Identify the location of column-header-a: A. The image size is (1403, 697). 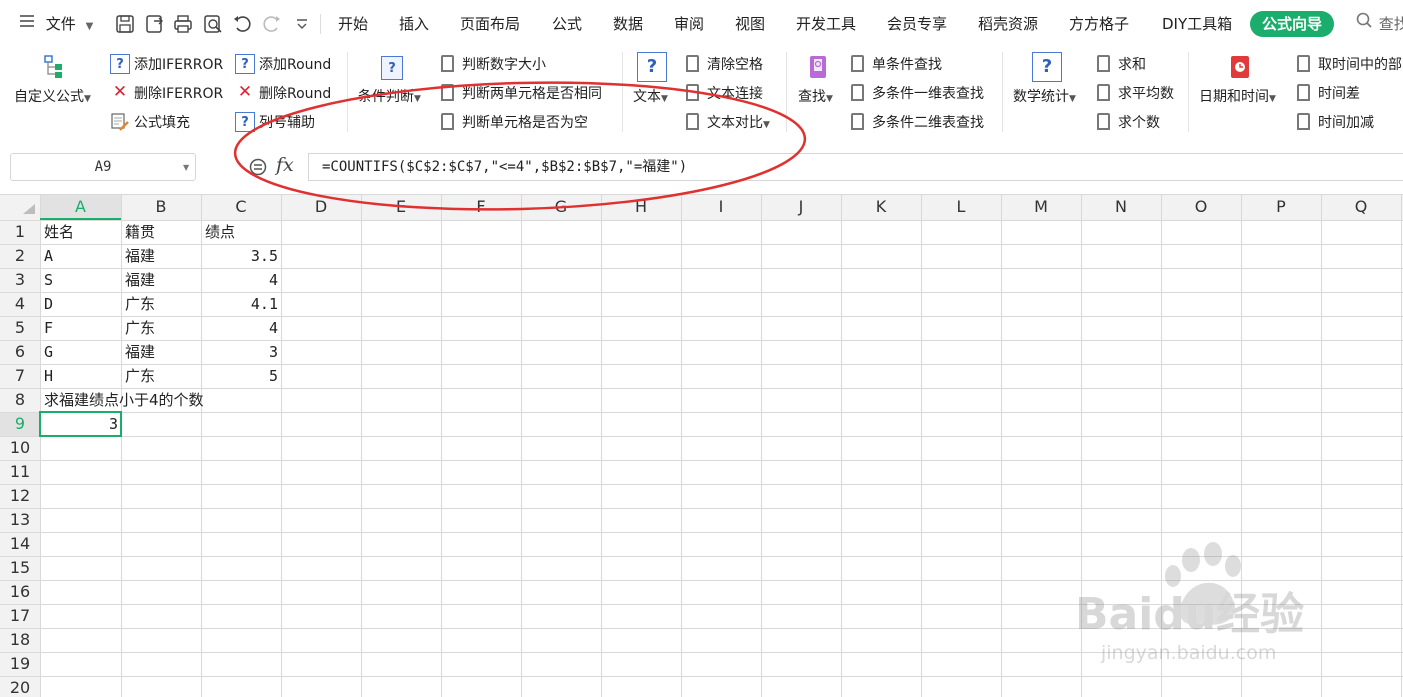
(80, 207).